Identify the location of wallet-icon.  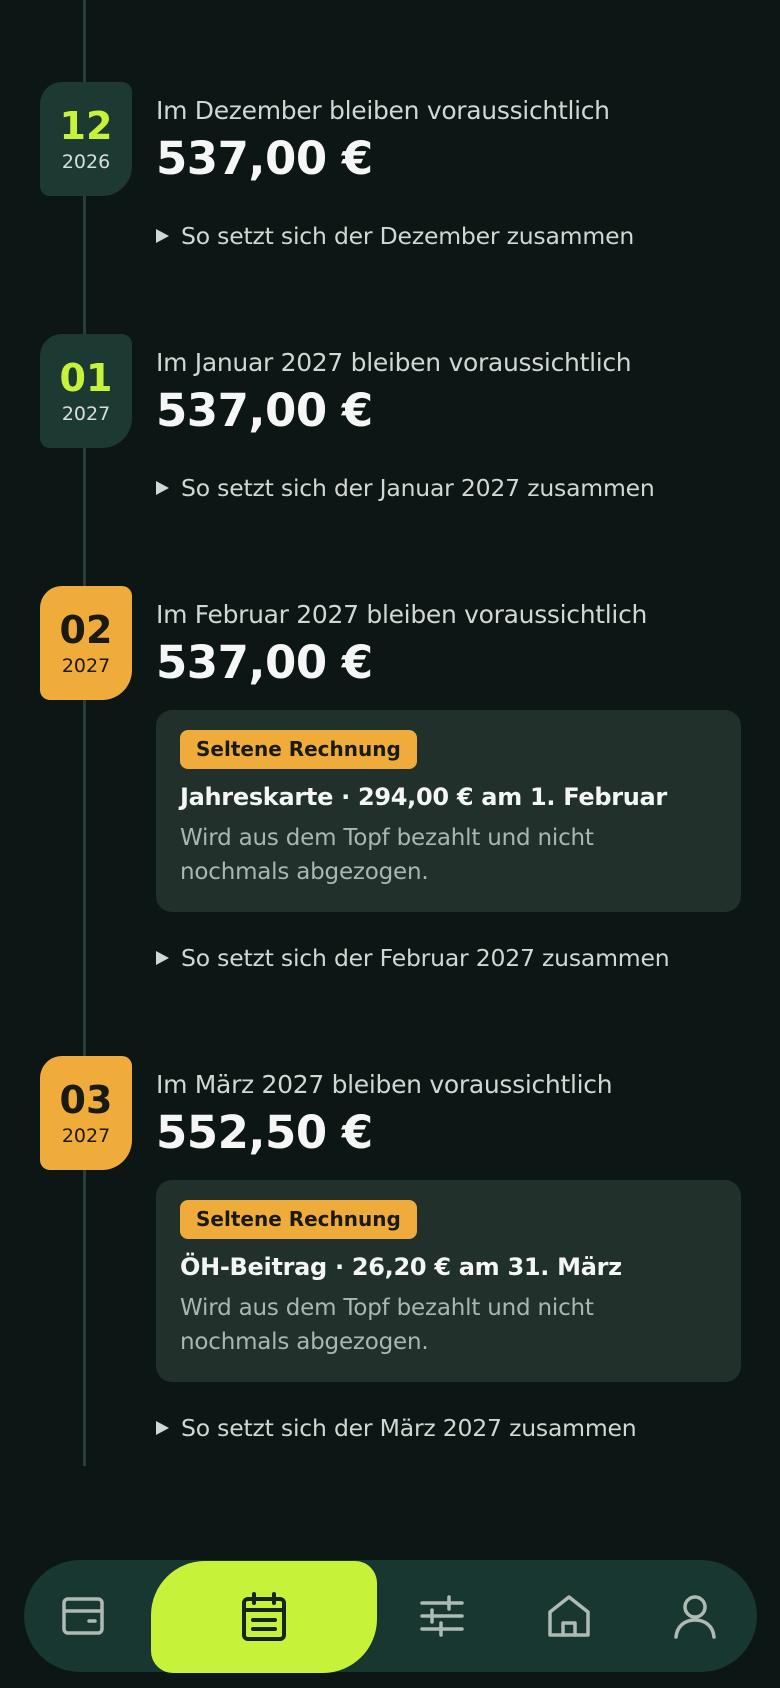
(83, 1616).